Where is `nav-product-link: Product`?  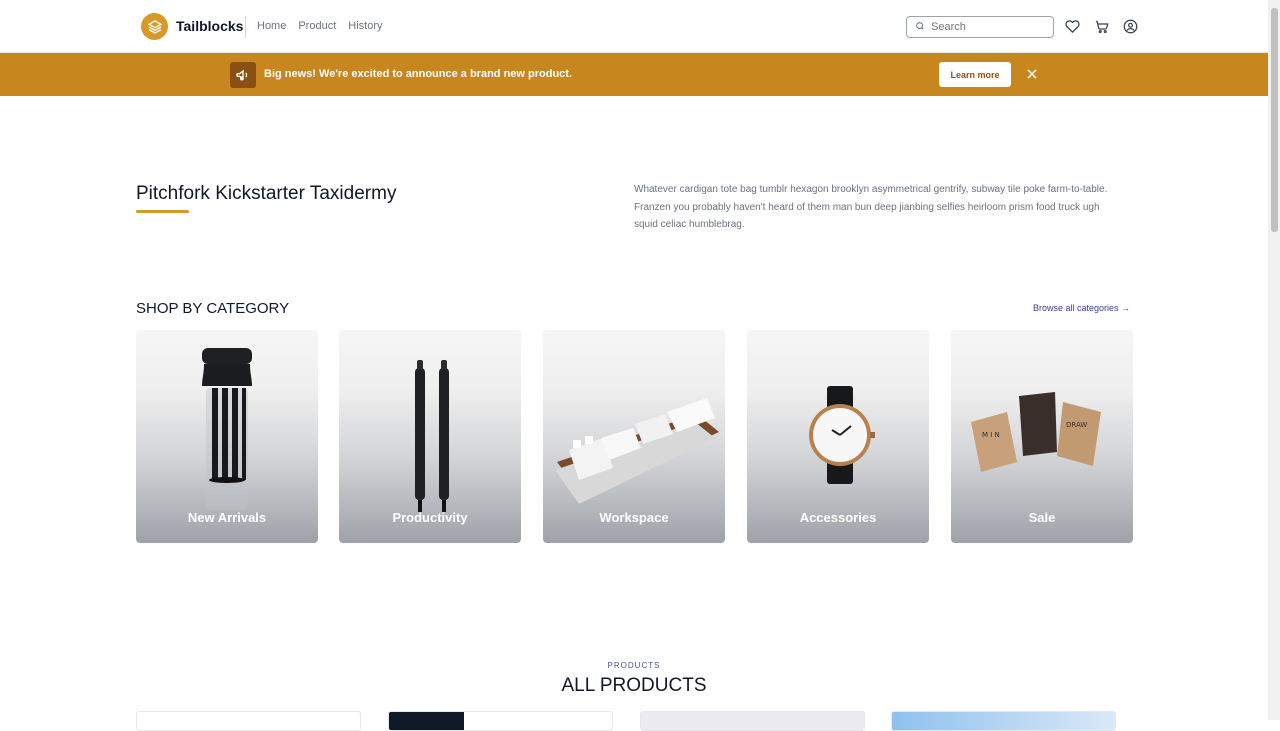
nav-product-link: Product is located at coordinates (317, 26).